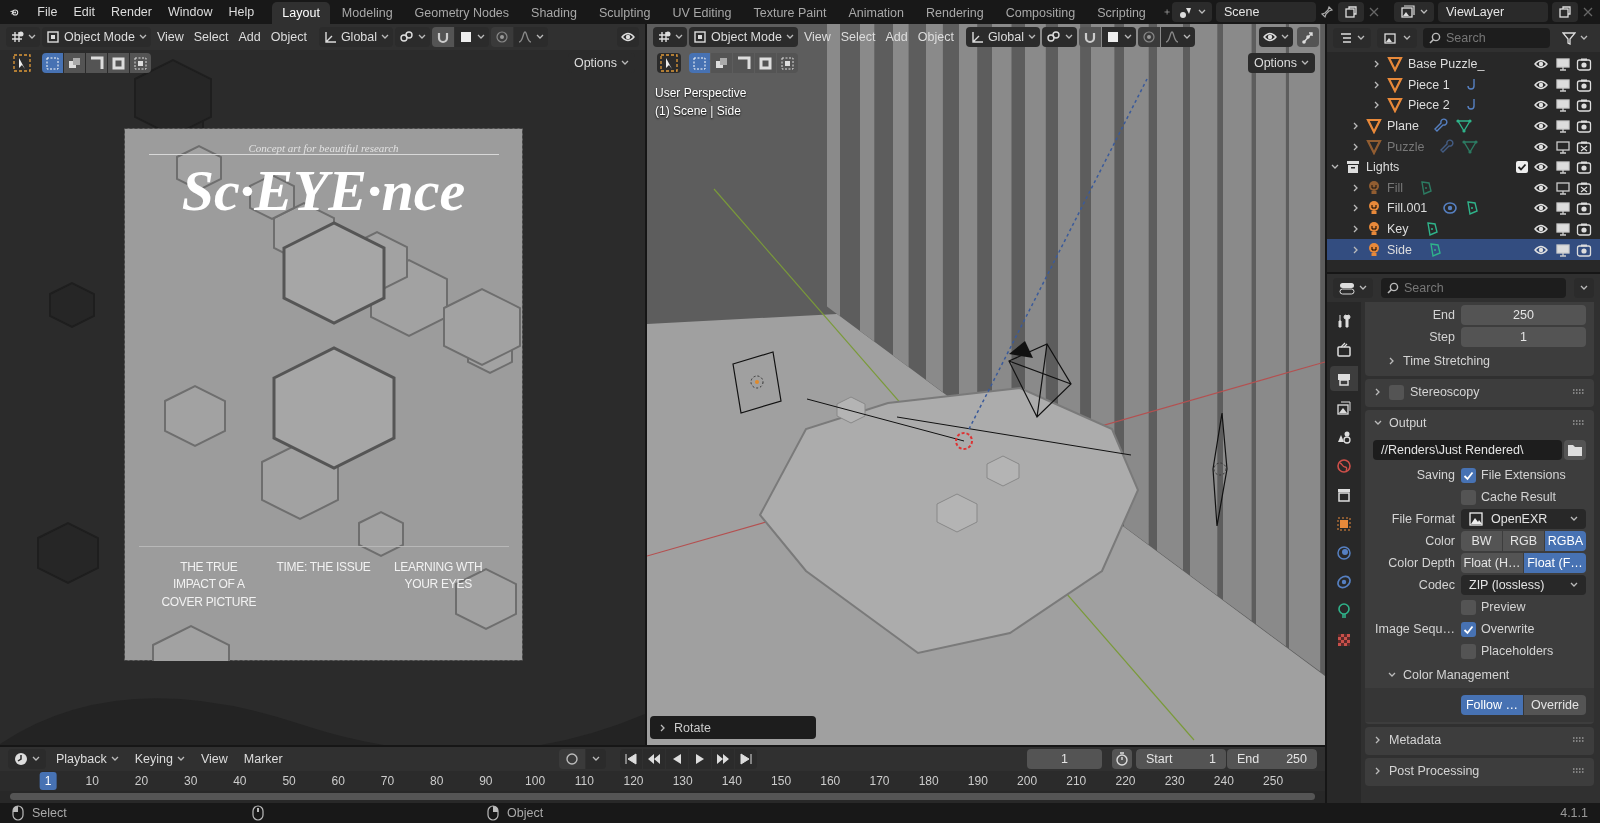 The height and width of the screenshot is (823, 1600). Describe the element at coordinates (698, 111) in the screenshot. I see `view-info: (1) Scene | Side` at that location.